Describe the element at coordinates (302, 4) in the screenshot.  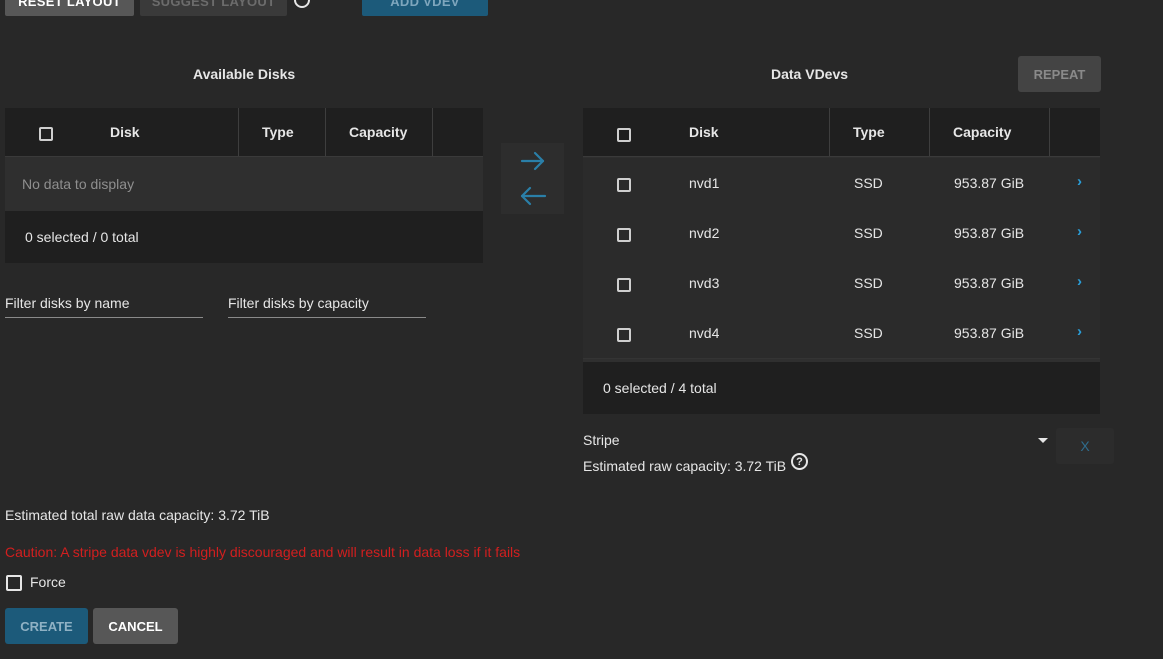
I see `help-icon` at that location.